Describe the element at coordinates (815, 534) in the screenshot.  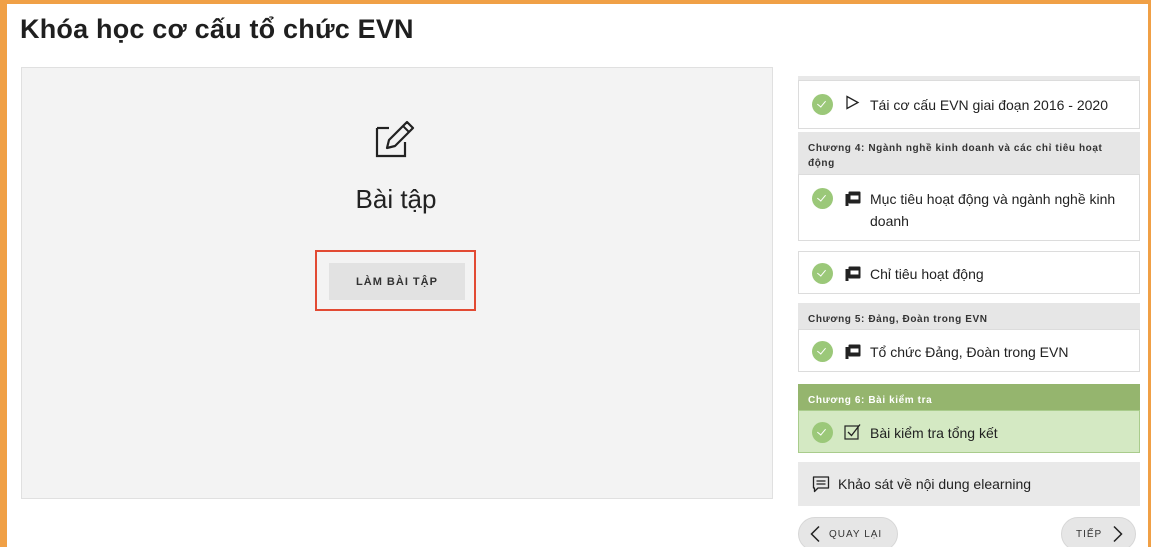
I see `chevron-left-icon` at that location.